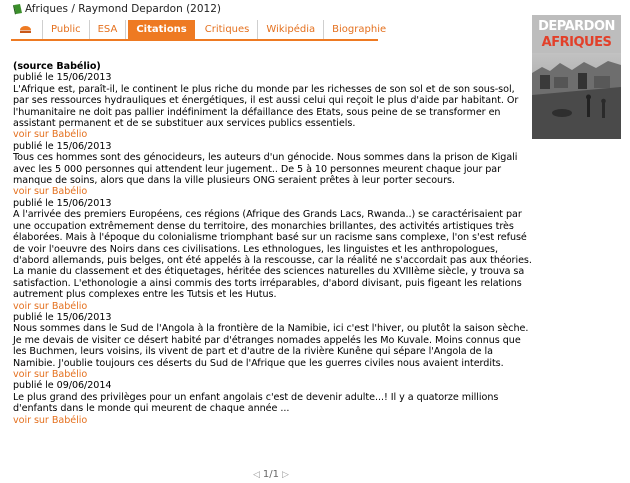  I want to click on tab-wikipedia: Wikipédia, so click(291, 29).